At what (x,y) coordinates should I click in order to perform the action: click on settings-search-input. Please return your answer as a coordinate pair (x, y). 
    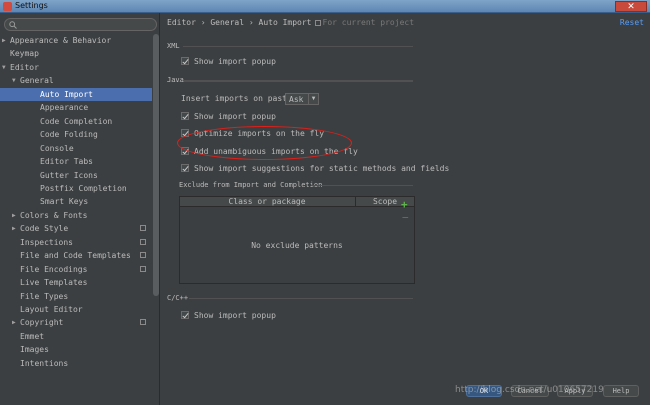
    Looking at the image, I should click on (80, 24).